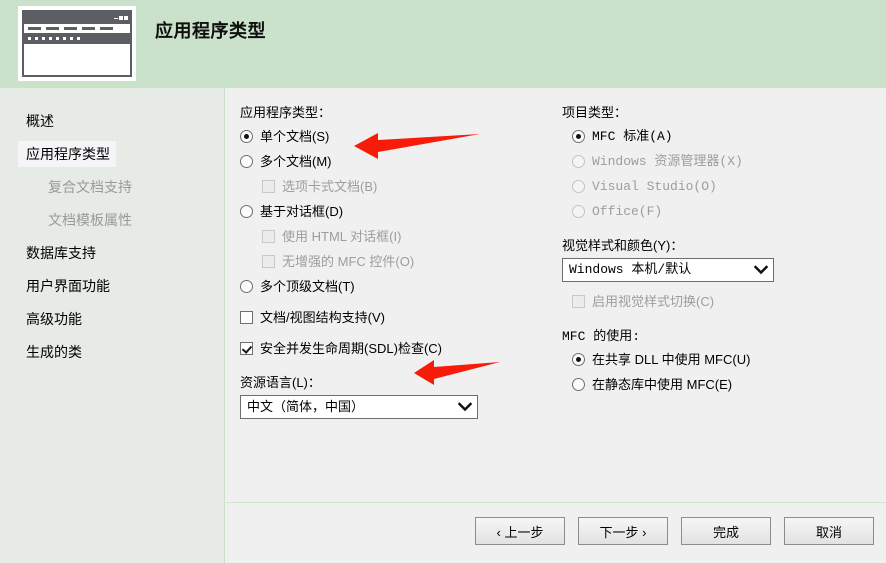 The height and width of the screenshot is (563, 886). Describe the element at coordinates (727, 211) in the screenshot. I see `radio-office: Office(F)` at that location.